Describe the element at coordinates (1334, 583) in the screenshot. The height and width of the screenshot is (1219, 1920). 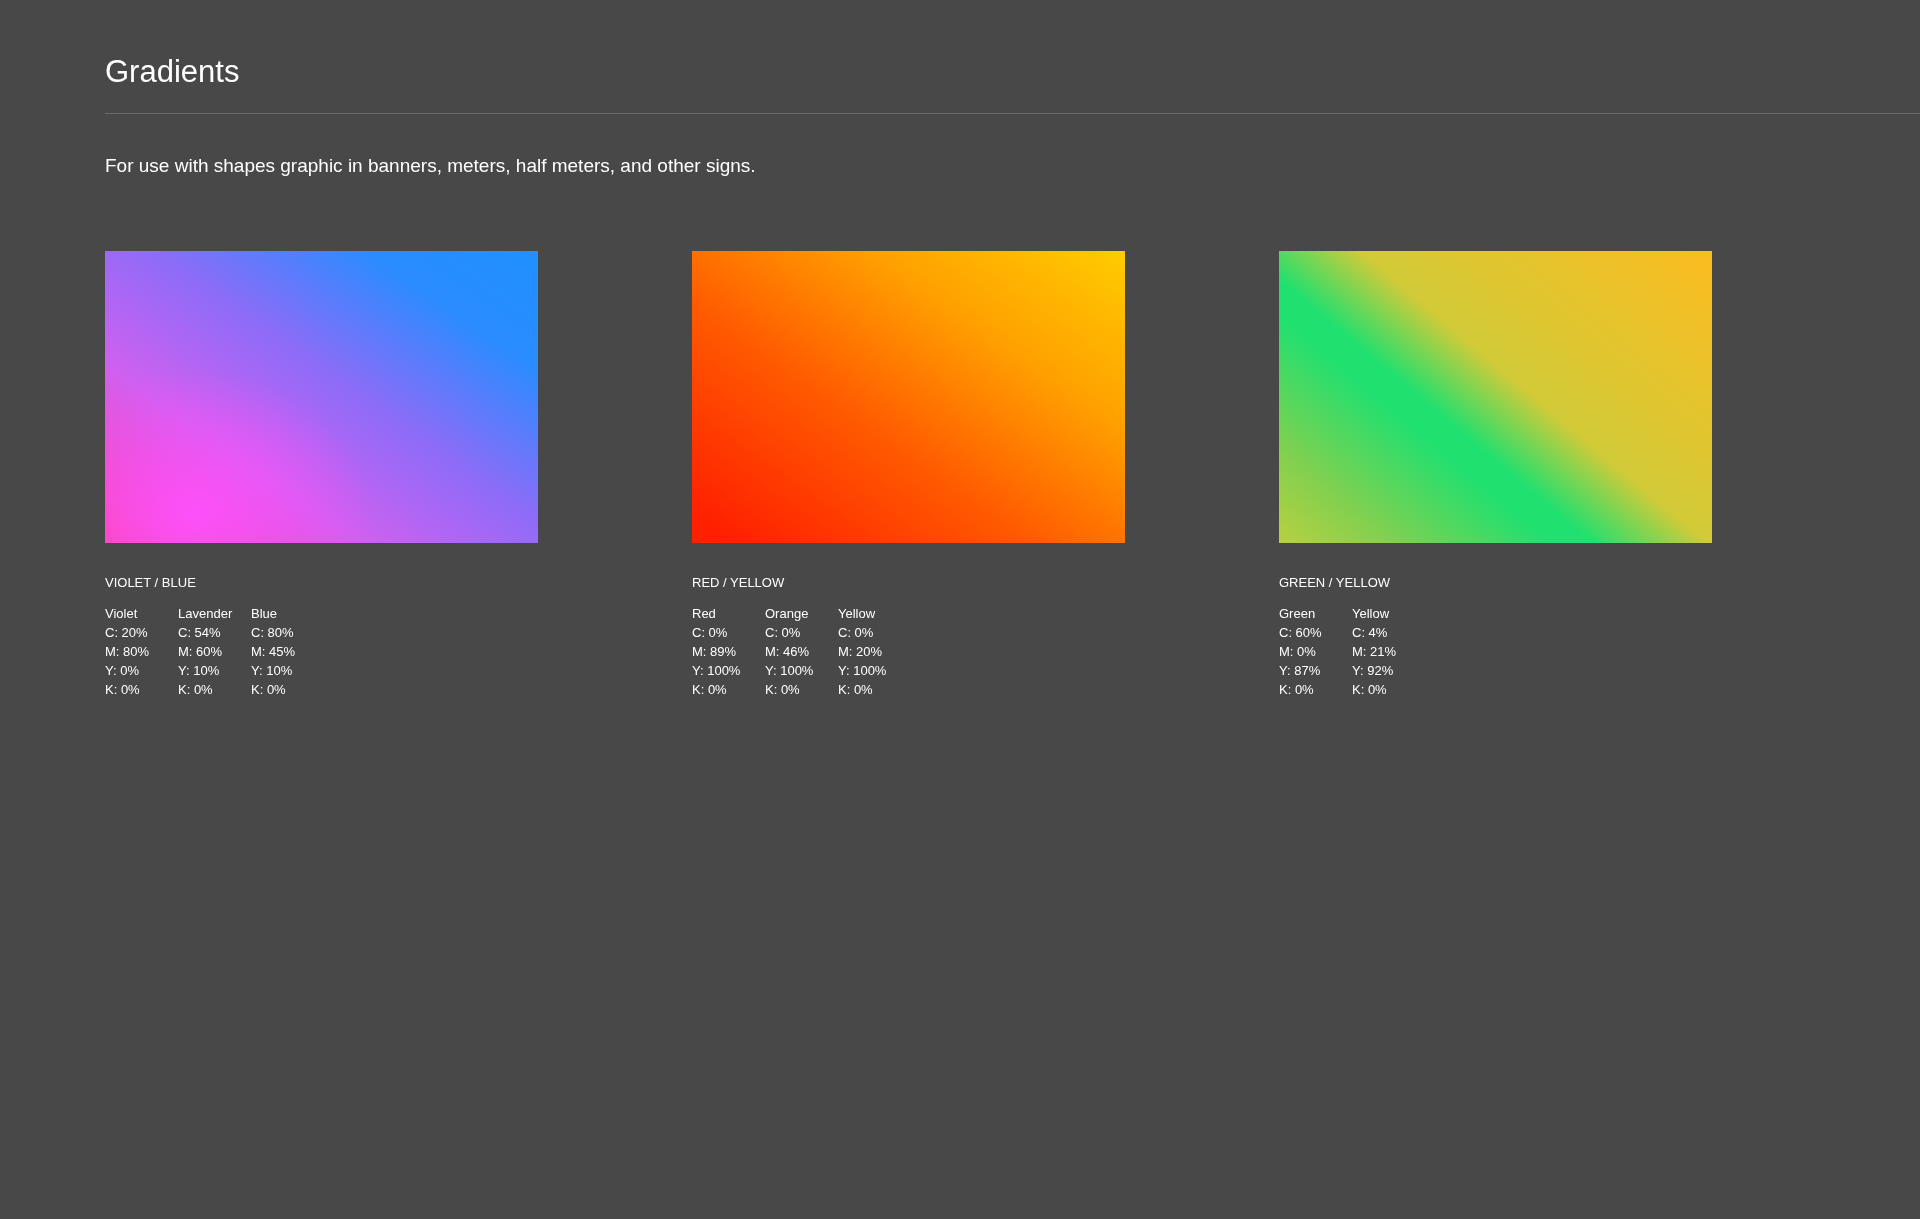
I see `gradient-label: GREEN / YELLOW` at that location.